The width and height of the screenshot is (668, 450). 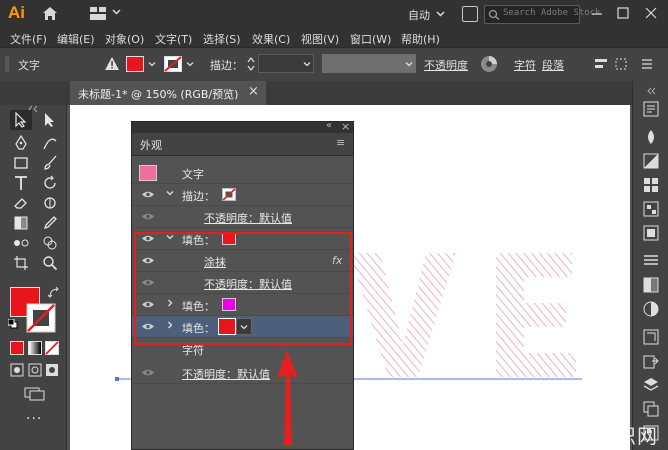 What do you see at coordinates (242, 173) in the screenshot?
I see `appearance-row-type: 文字` at bounding box center [242, 173].